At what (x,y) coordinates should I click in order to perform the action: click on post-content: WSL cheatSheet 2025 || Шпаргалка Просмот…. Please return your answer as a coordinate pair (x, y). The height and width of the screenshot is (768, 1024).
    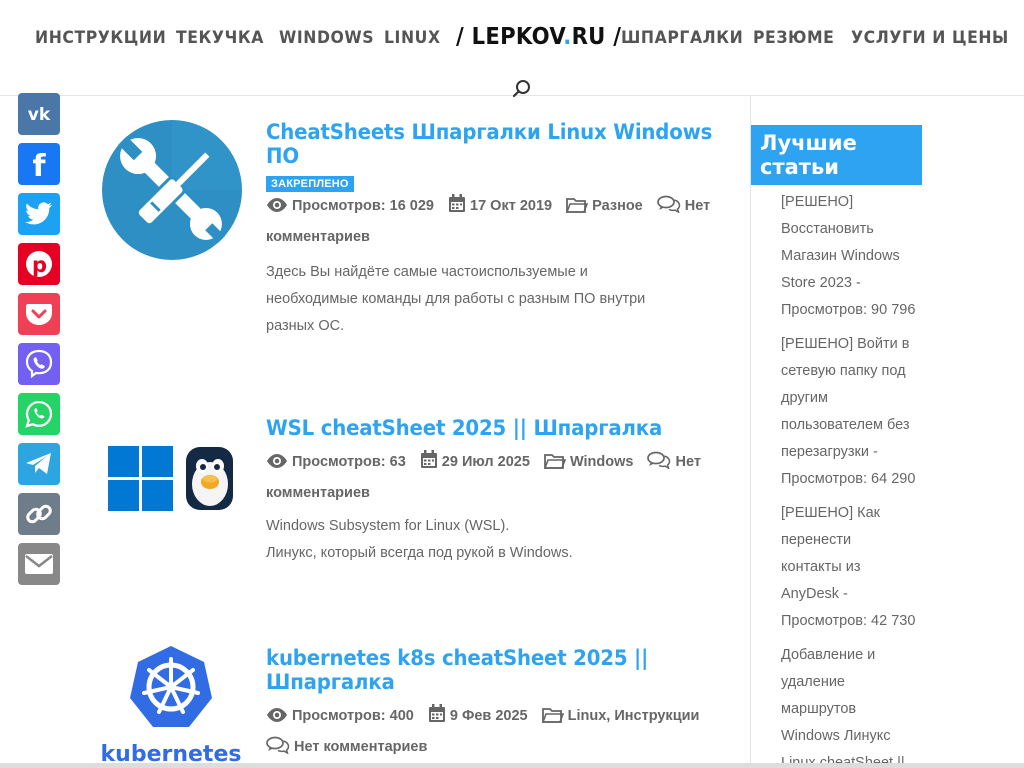
    Looking at the image, I should click on (491, 491).